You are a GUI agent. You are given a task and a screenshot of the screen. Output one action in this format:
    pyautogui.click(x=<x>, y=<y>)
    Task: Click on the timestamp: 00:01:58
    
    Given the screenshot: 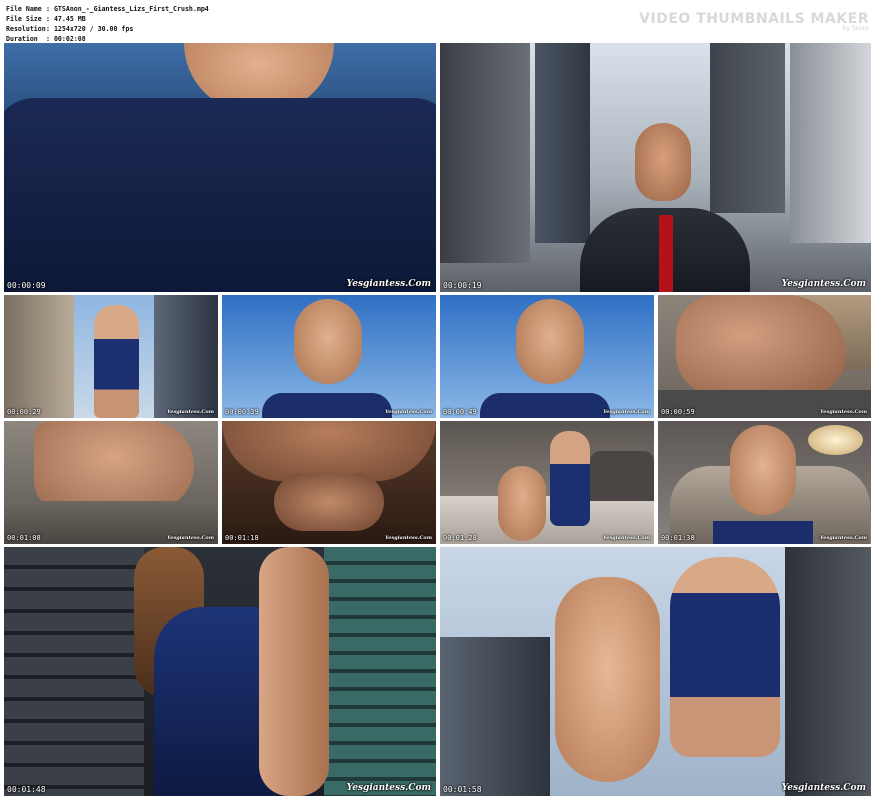 What is the action you would take?
    pyautogui.click(x=462, y=789)
    